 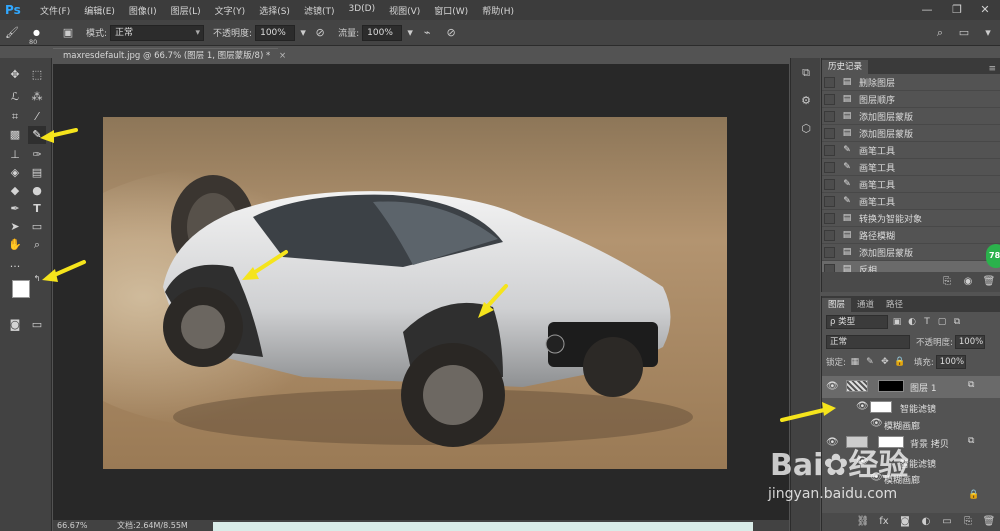 What do you see at coordinates (836, 465) in the screenshot?
I see `paw-icon: ✿` at bounding box center [836, 465].